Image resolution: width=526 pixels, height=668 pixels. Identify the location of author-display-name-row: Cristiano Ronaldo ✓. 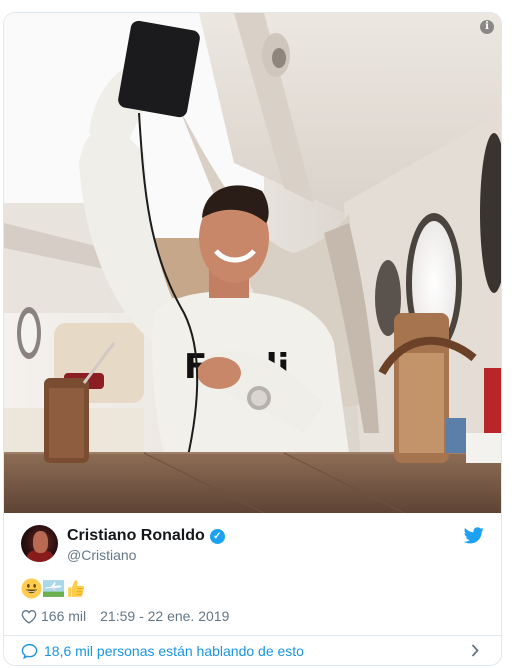
(146, 536).